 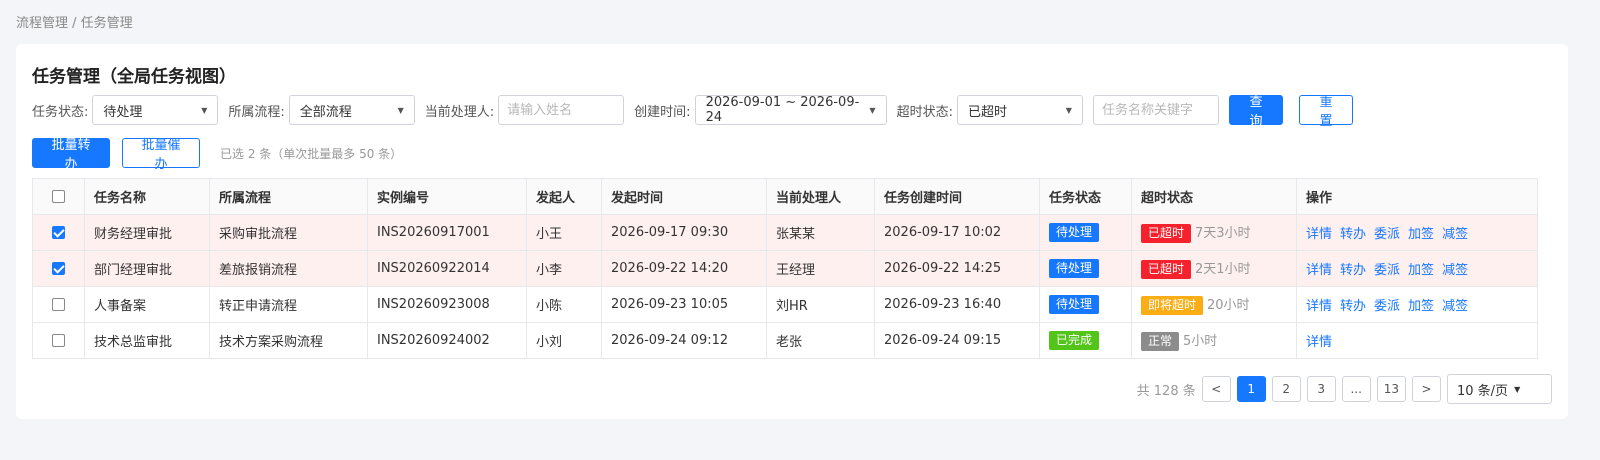 What do you see at coordinates (459, 112) in the screenshot?
I see `handler-filter-label: 当前处理人:` at bounding box center [459, 112].